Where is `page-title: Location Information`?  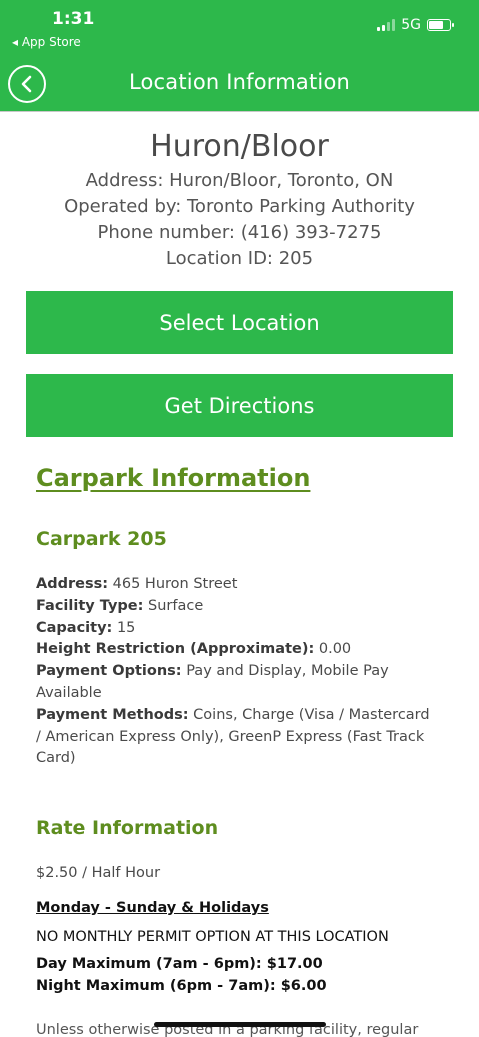 page-title: Location Information is located at coordinates (239, 82).